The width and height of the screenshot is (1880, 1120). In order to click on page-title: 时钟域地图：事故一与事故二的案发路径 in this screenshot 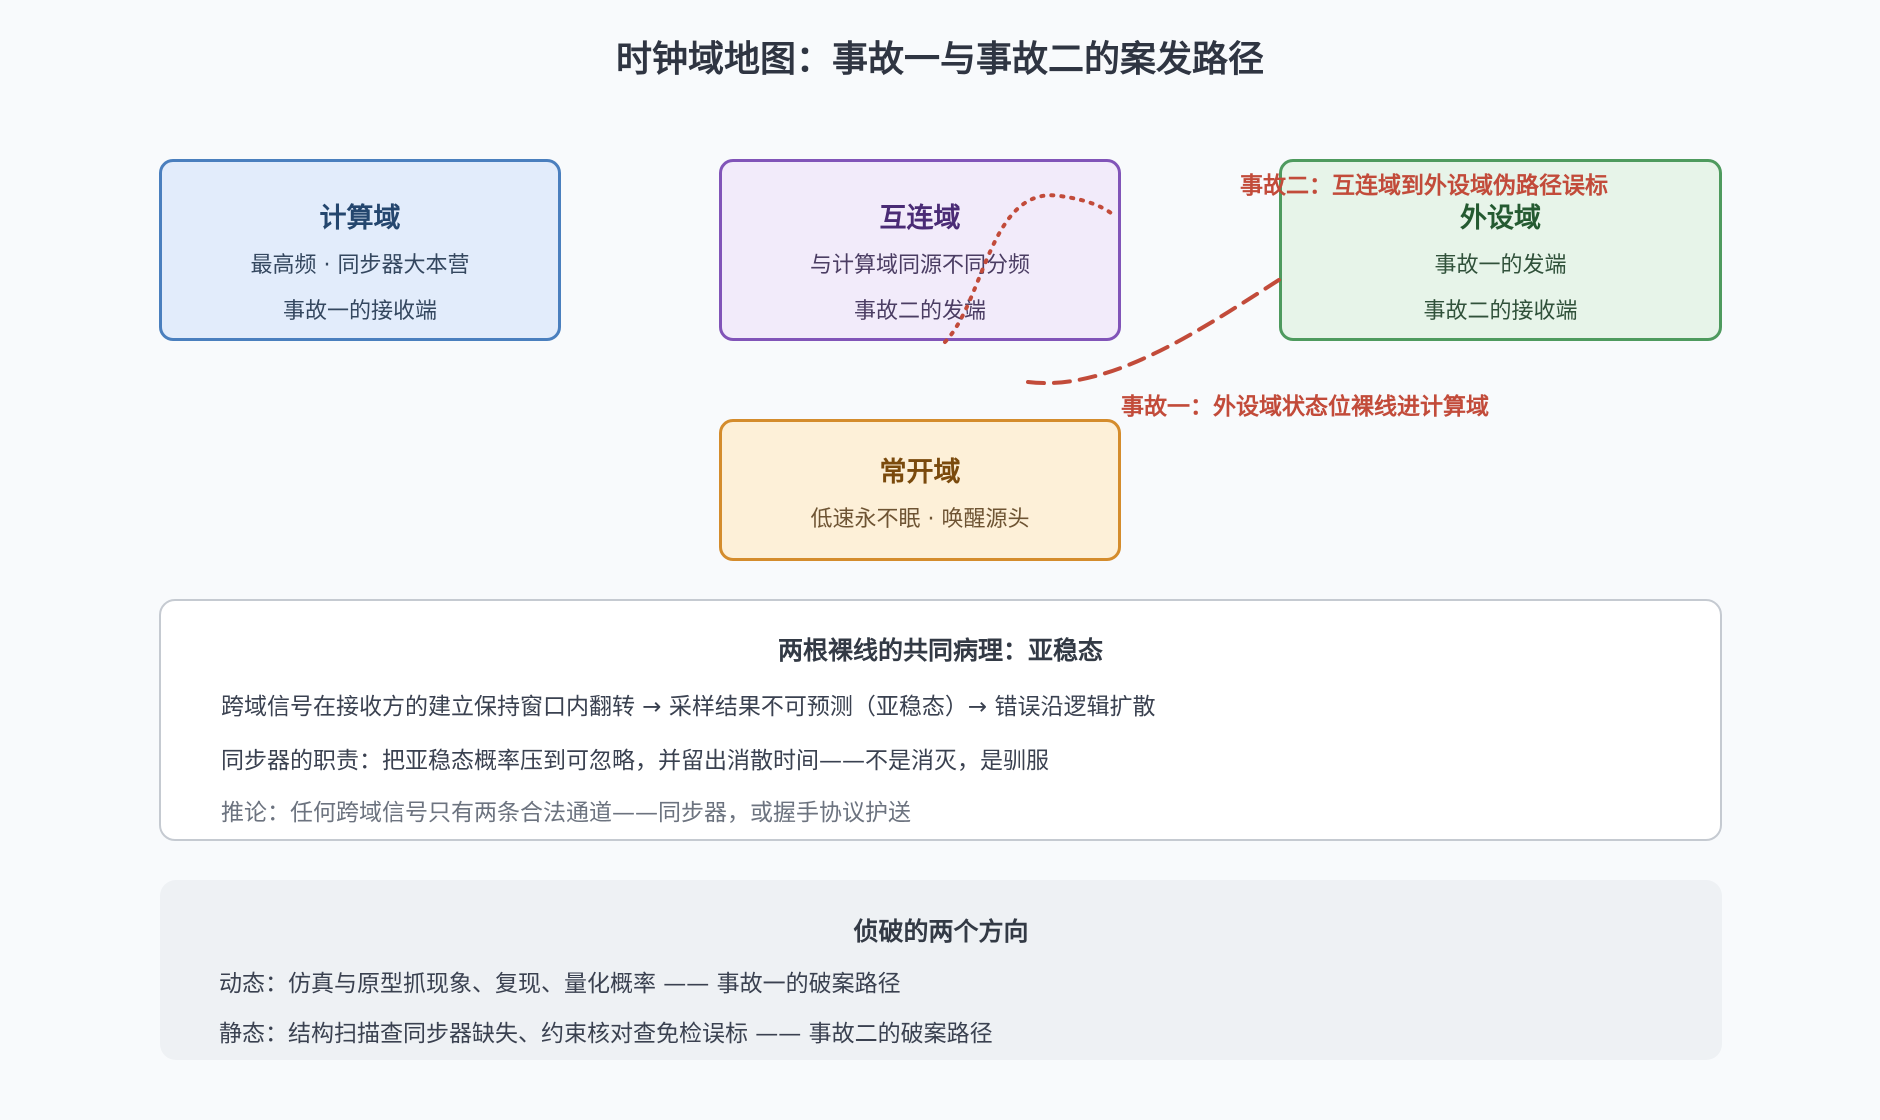, I will do `click(939, 59)`.